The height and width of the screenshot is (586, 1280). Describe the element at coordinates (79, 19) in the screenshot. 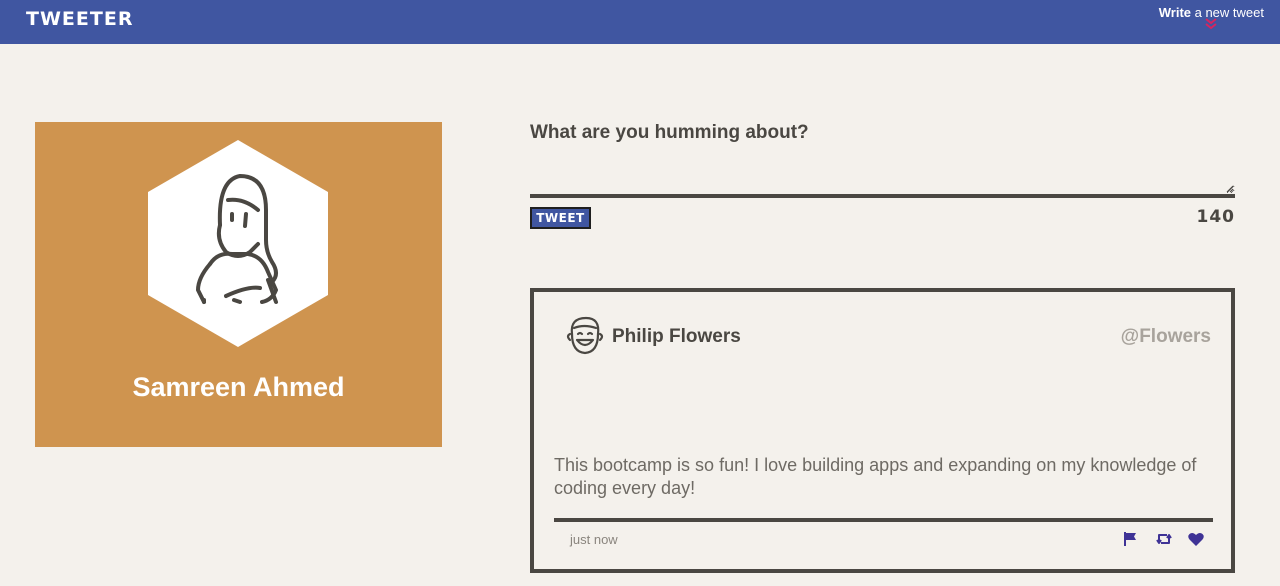

I see `app-logo: TWEETER` at that location.